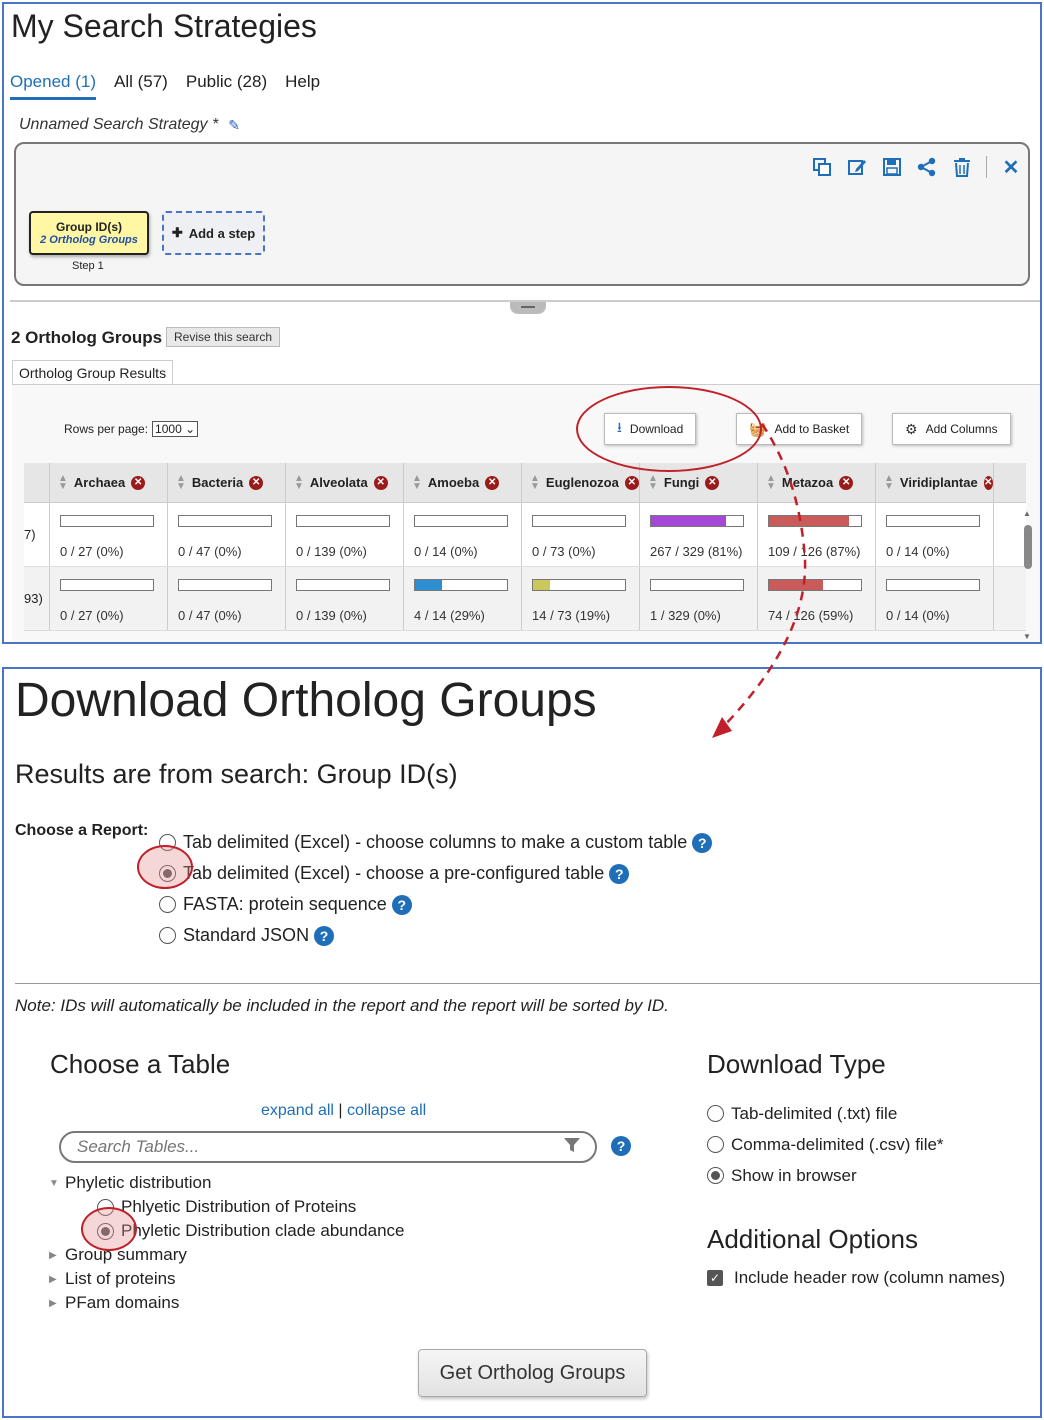  I want to click on column-header-label: Alveolata, so click(338, 482).